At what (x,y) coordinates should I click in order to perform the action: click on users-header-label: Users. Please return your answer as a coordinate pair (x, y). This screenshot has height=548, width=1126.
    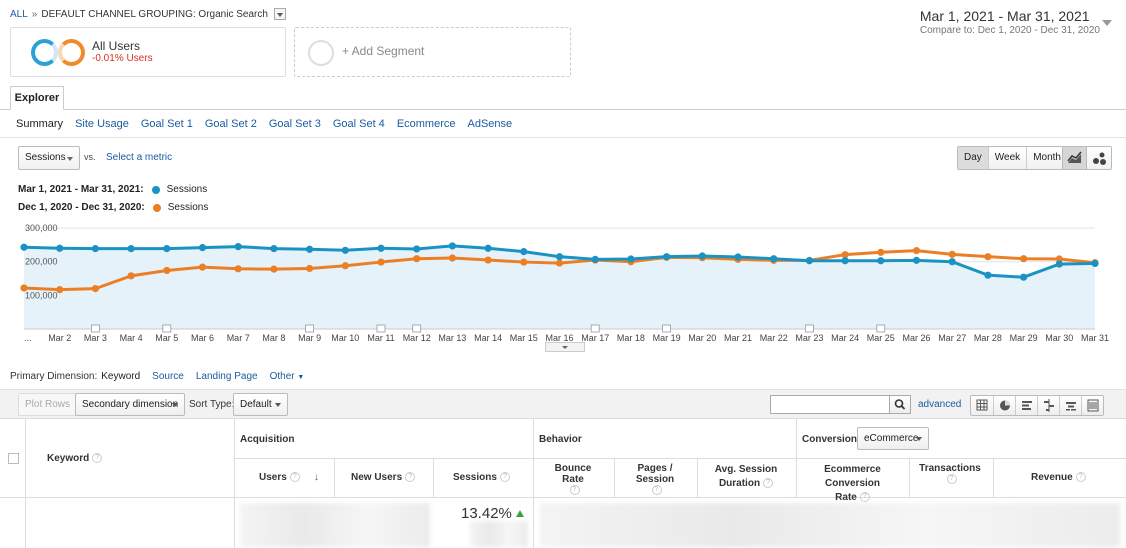
    Looking at the image, I should click on (273, 477).